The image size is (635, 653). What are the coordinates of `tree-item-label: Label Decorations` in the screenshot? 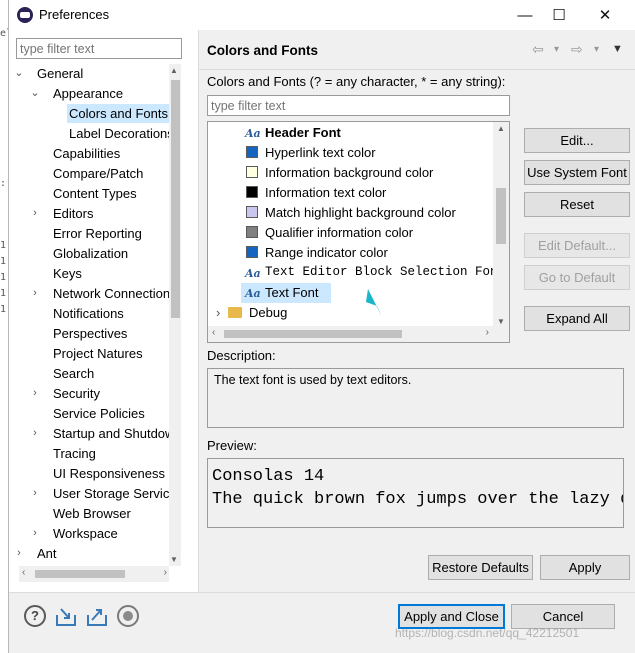 It's located at (121, 133).